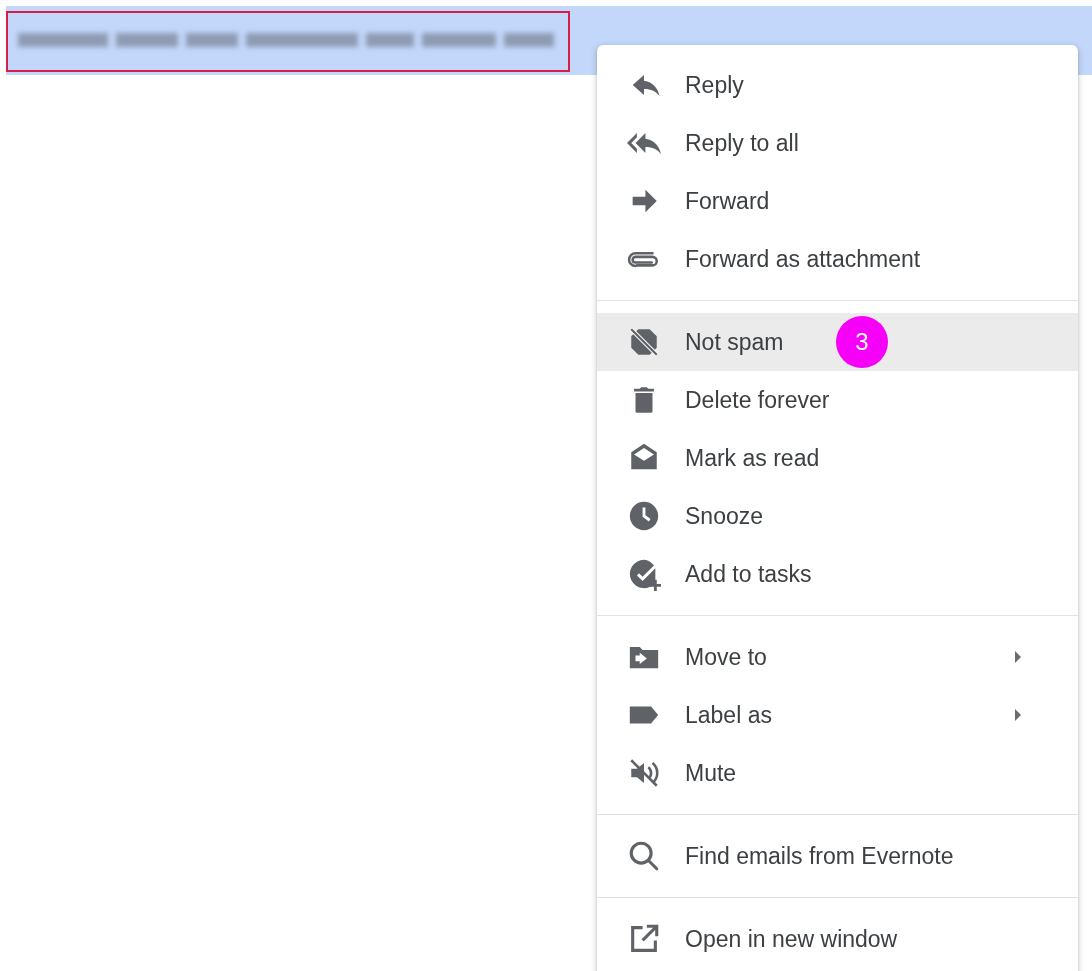 The image size is (1092, 971). I want to click on menu-item: Mute, so click(837, 773).